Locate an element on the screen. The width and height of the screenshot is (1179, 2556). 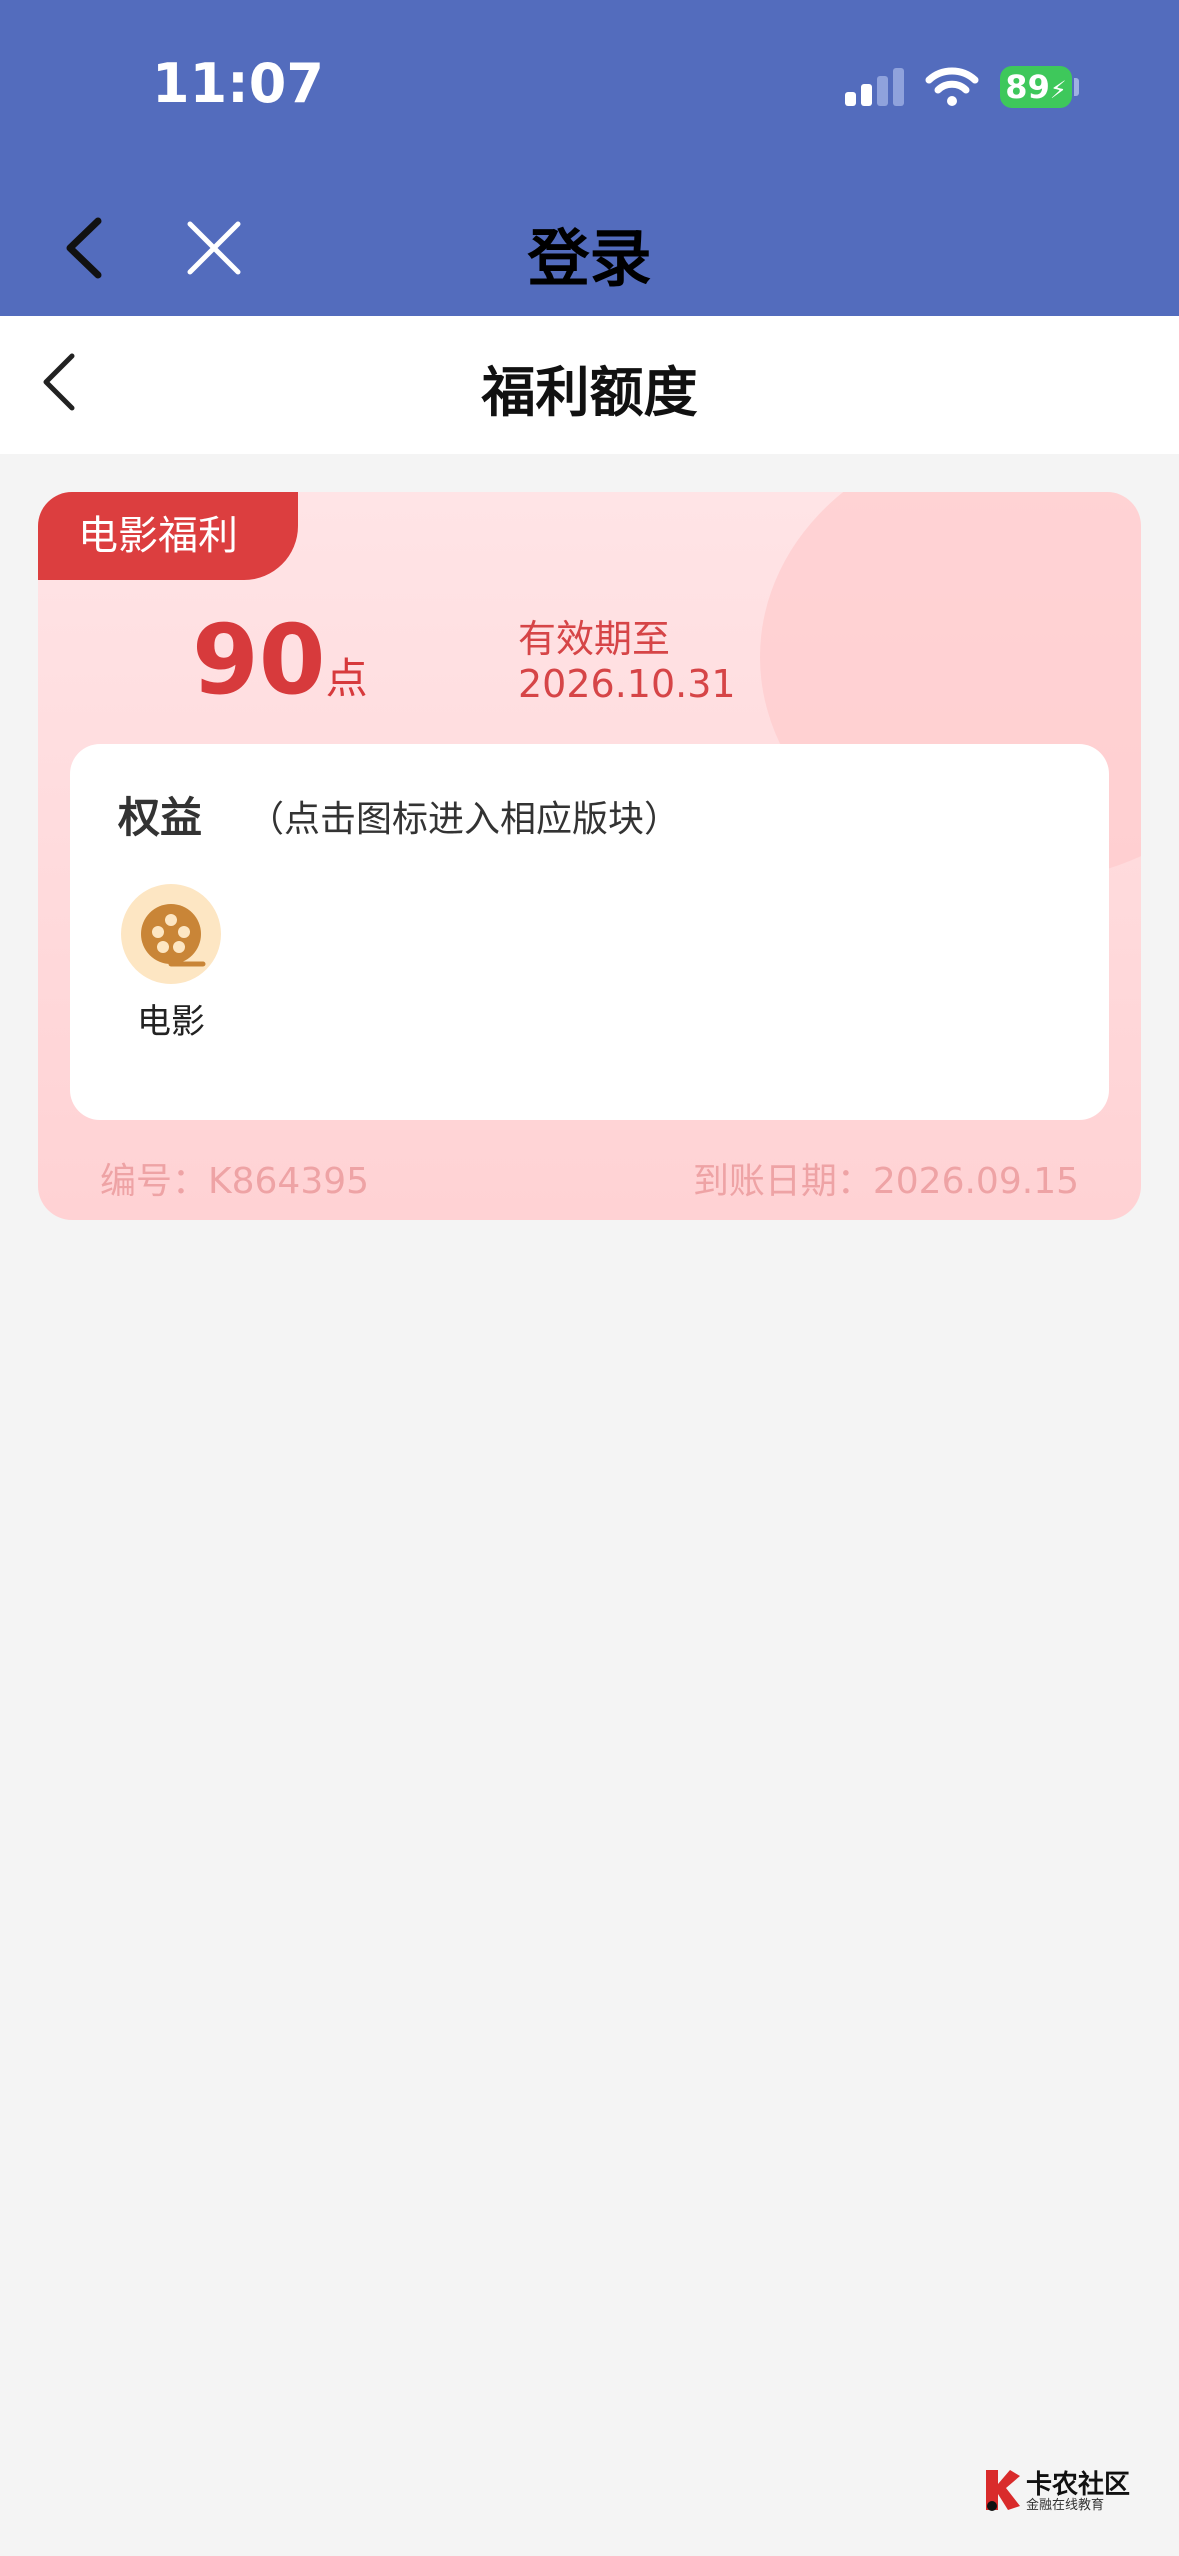
benefit-code: 编号：K864395 is located at coordinates (235, 1181).